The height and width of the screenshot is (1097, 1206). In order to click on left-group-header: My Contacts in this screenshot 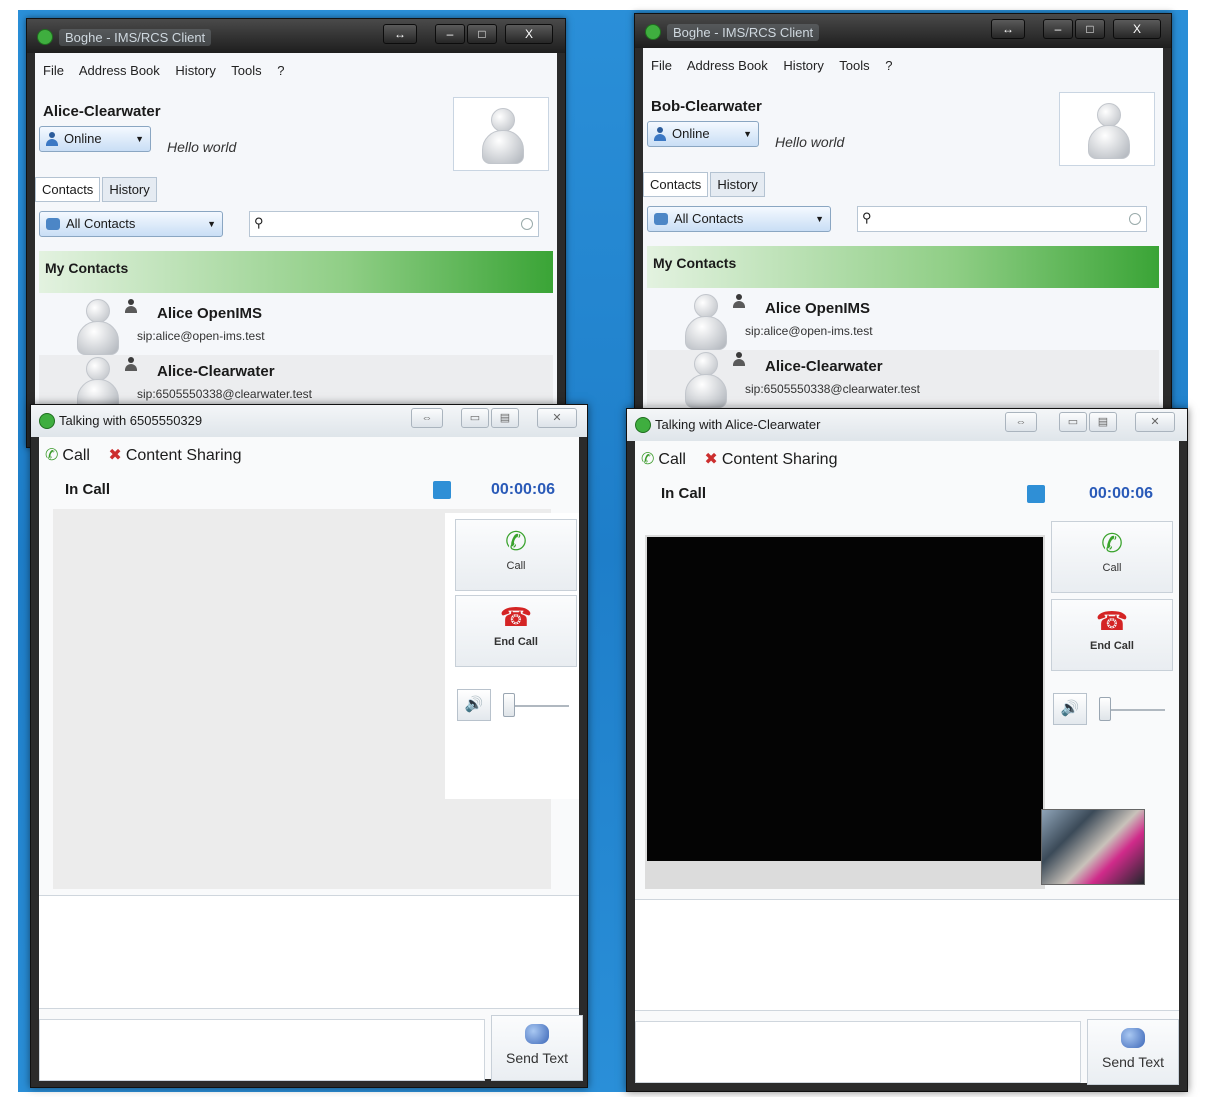, I will do `click(296, 272)`.